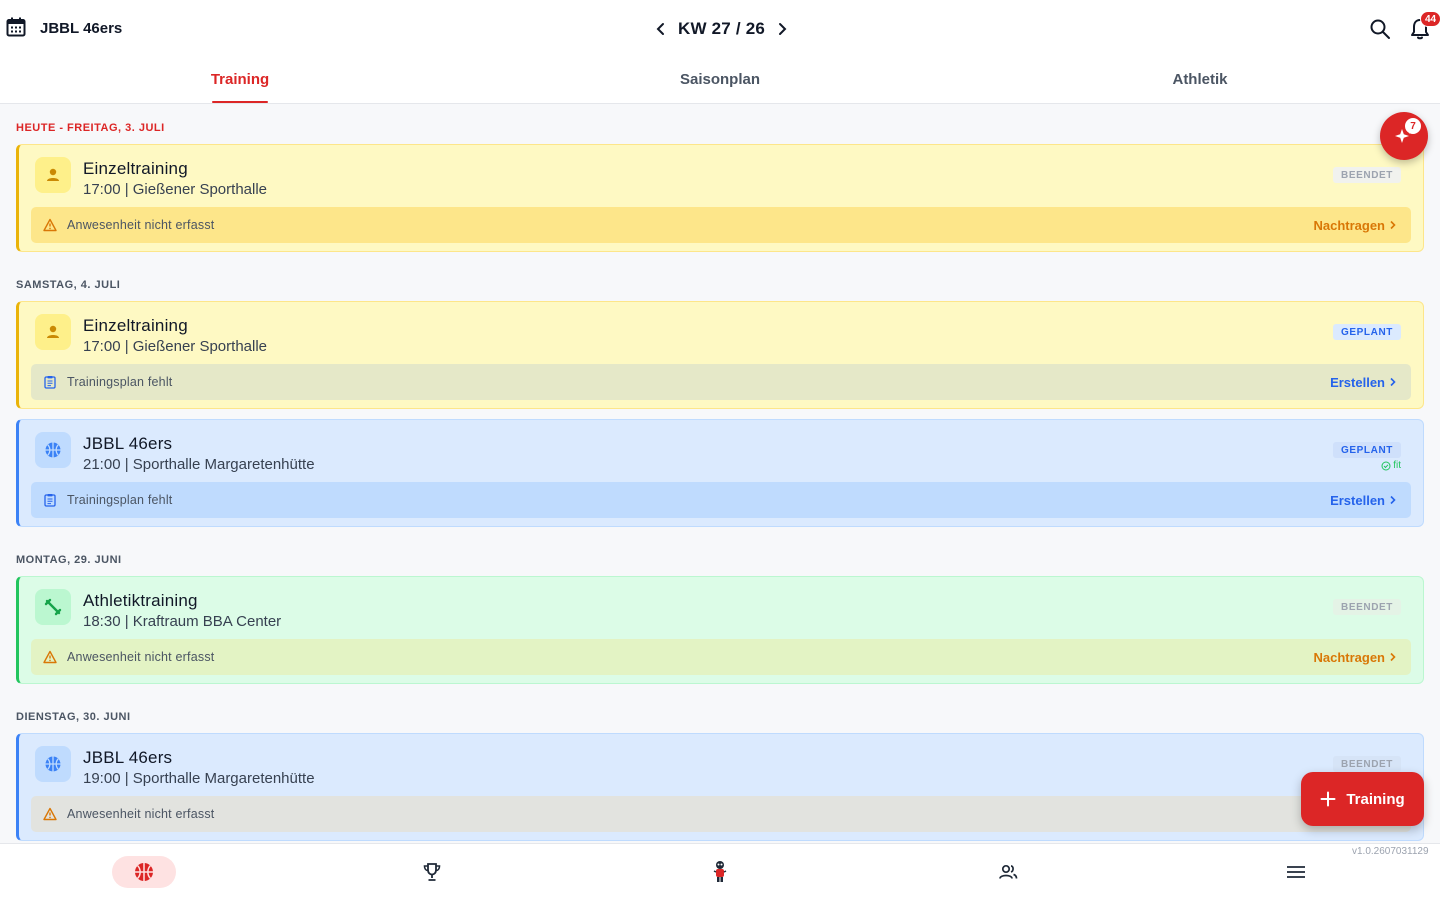  I want to click on nav-team, so click(1008, 872).